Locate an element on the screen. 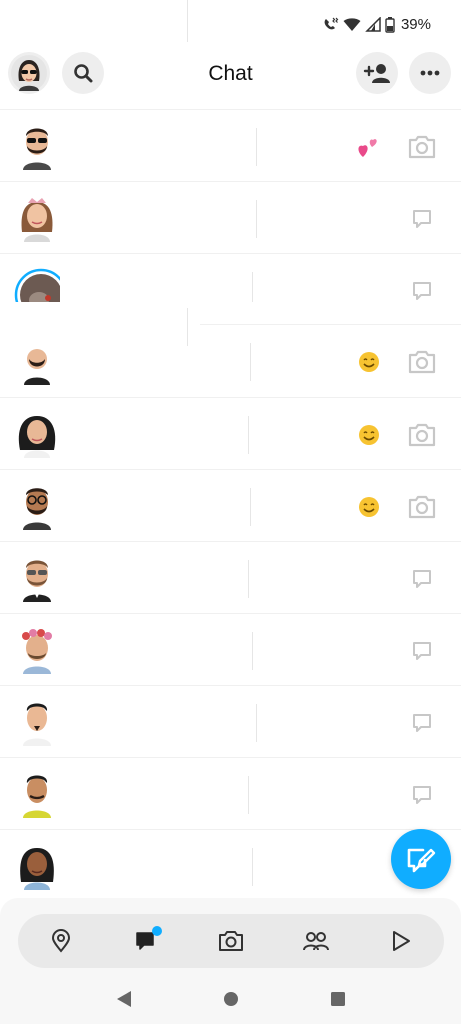 This screenshot has height=1024, width=461. add-friend-button is located at coordinates (377, 73).